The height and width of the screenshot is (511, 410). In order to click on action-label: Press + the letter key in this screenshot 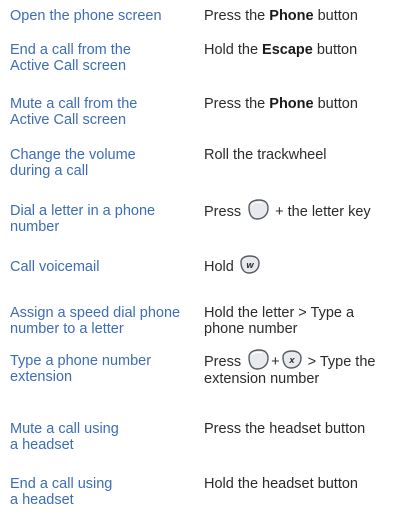, I will do `click(304, 210)`.